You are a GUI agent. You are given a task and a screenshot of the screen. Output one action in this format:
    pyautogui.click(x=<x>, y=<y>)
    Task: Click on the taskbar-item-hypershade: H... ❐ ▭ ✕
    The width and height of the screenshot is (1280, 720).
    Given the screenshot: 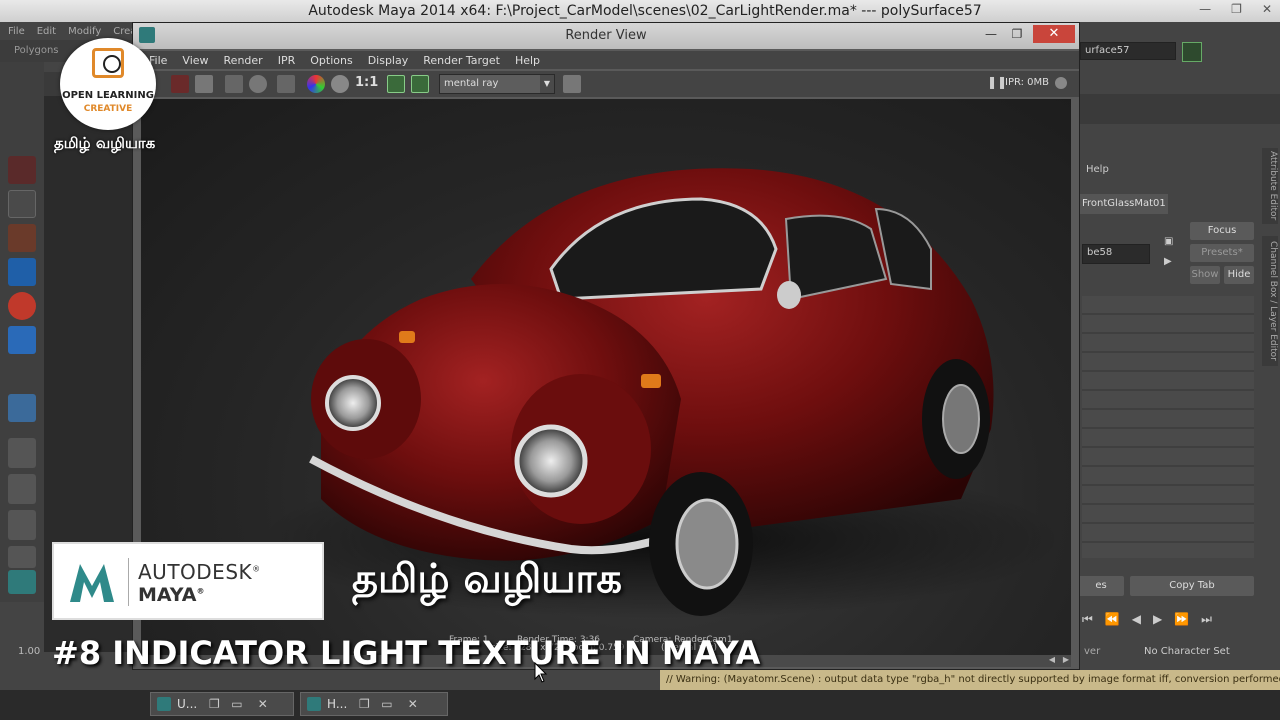 What is the action you would take?
    pyautogui.click(x=374, y=704)
    